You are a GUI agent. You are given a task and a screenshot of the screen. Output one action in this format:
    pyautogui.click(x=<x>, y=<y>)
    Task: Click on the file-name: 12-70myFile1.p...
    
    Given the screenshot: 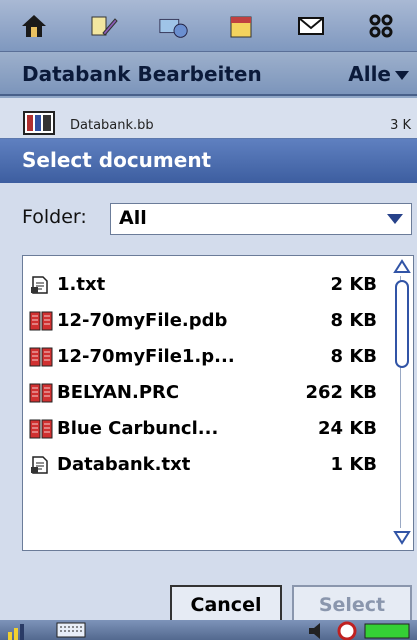 What is the action you would take?
    pyautogui.click(x=146, y=356)
    